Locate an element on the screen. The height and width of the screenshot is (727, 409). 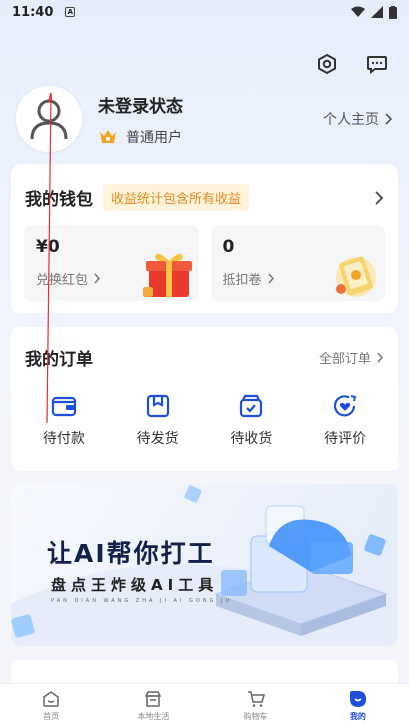
order-pending-receipt: 待收货 is located at coordinates (251, 420).